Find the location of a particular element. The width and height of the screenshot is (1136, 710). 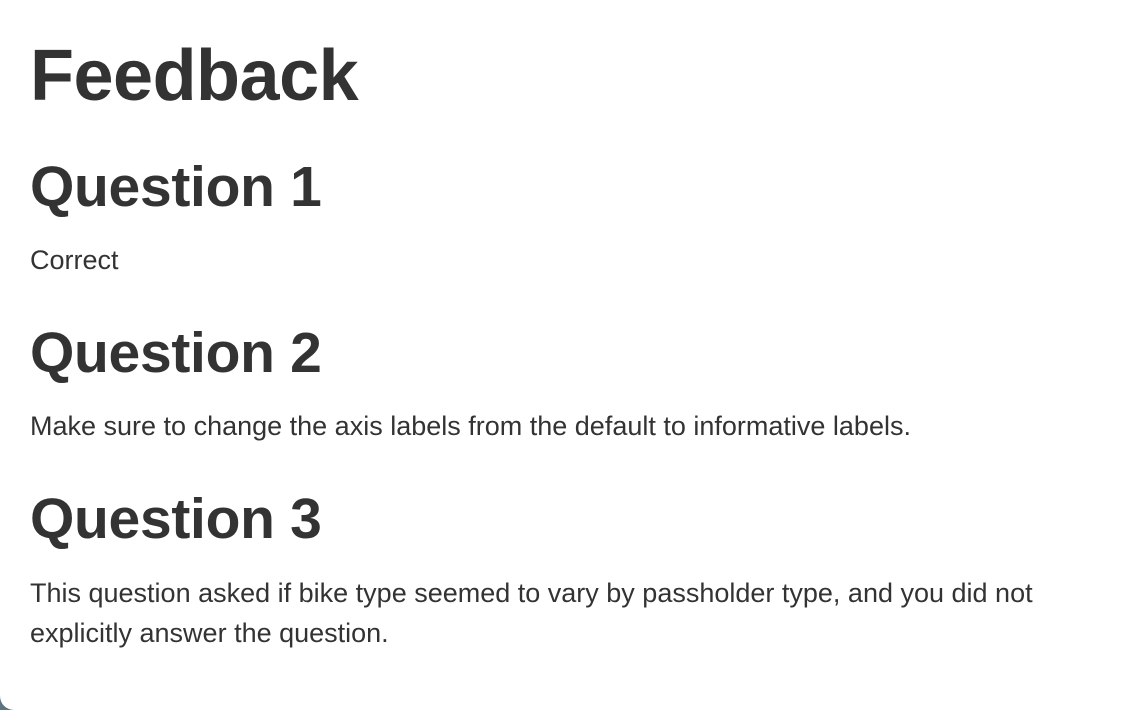

question-2-heading: Question 2 is located at coordinates (176, 353).